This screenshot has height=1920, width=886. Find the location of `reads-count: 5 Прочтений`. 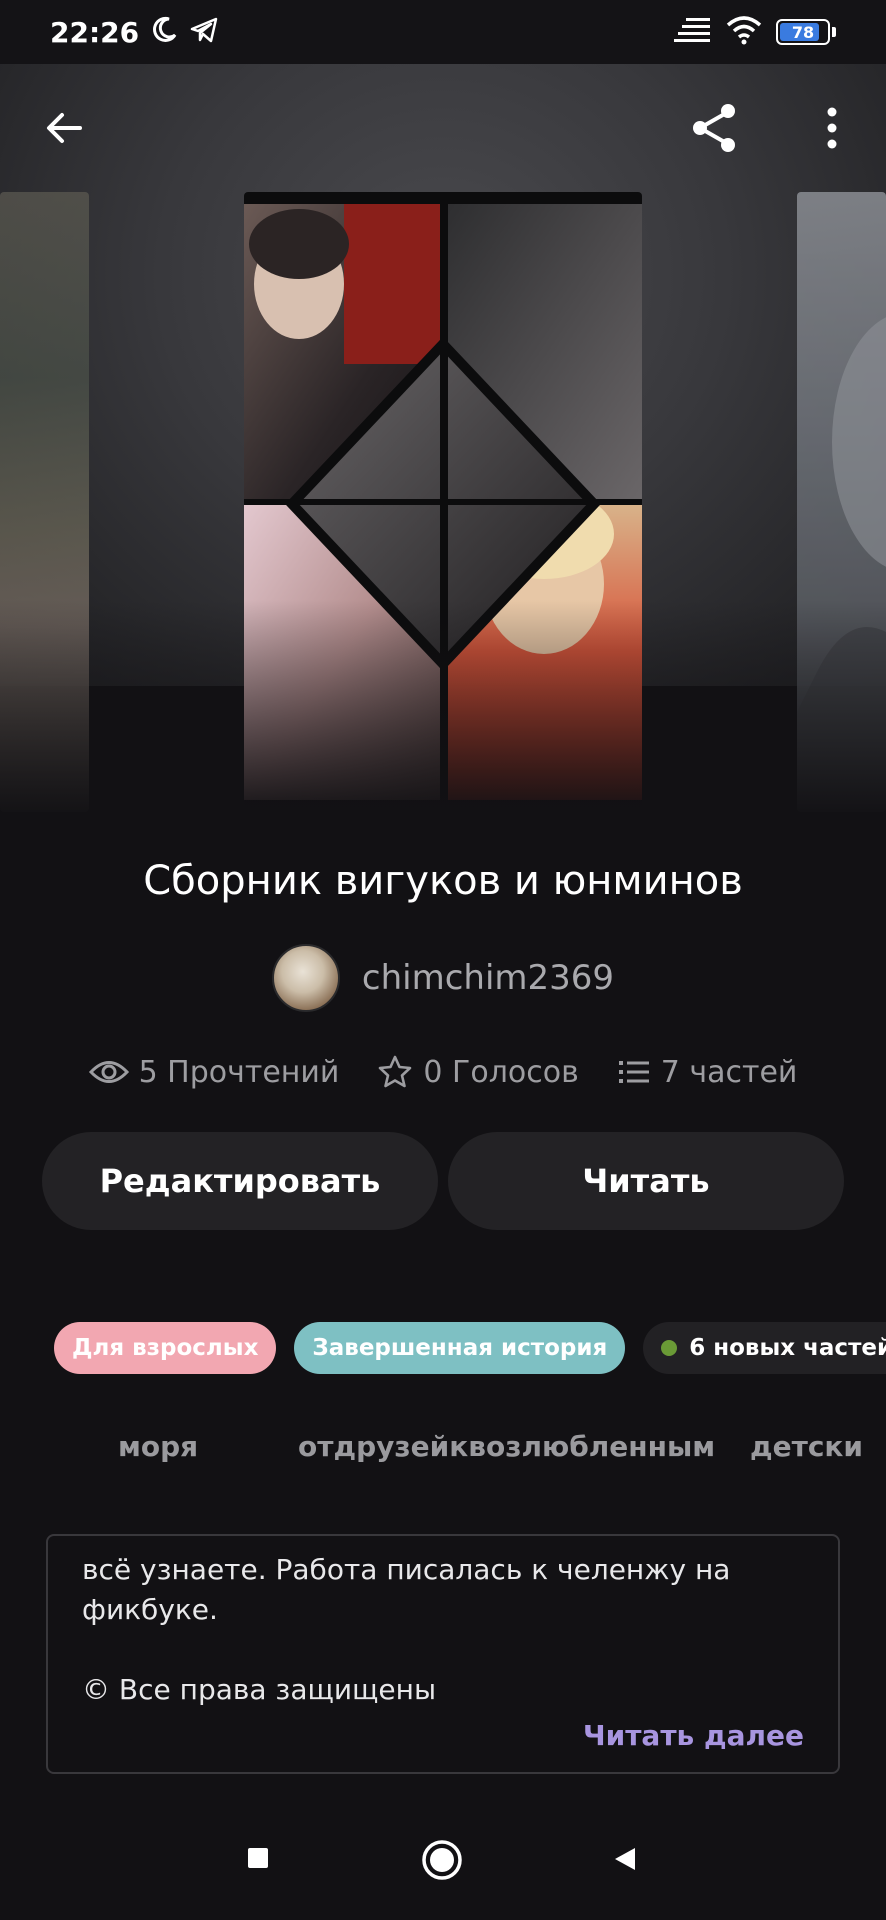

reads-count: 5 Прочтений is located at coordinates (239, 1072).